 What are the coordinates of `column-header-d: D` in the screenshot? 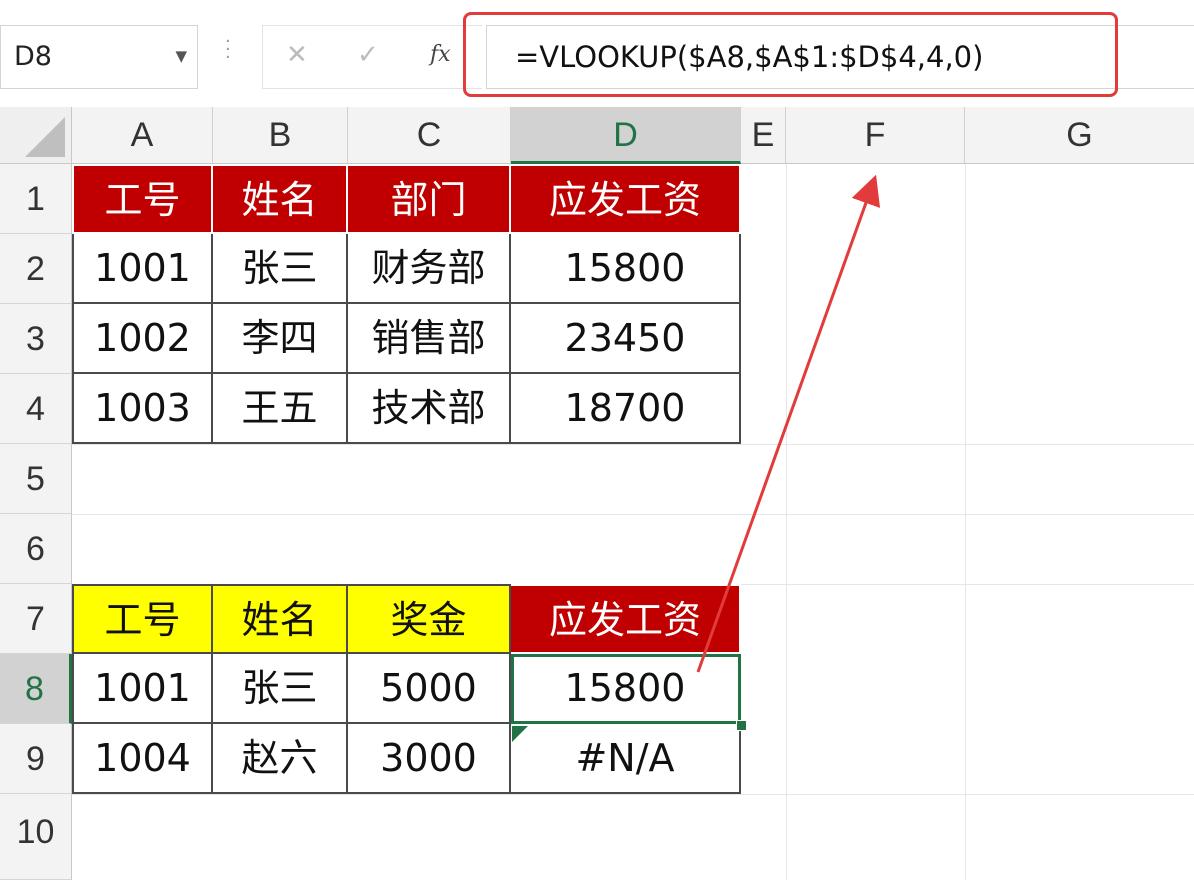 It's located at (626, 135).